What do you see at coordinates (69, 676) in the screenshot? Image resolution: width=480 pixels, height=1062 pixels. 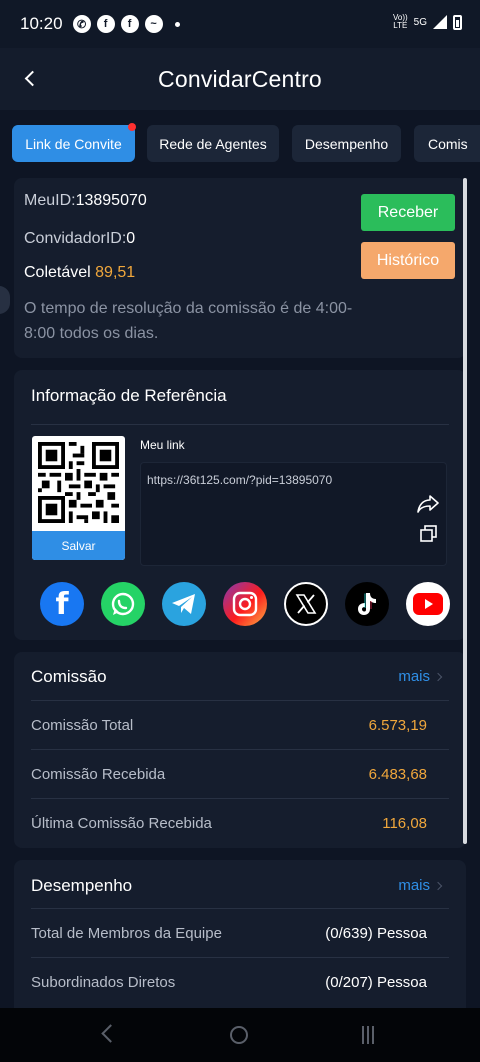 I see `commission-title: Comissão` at bounding box center [69, 676].